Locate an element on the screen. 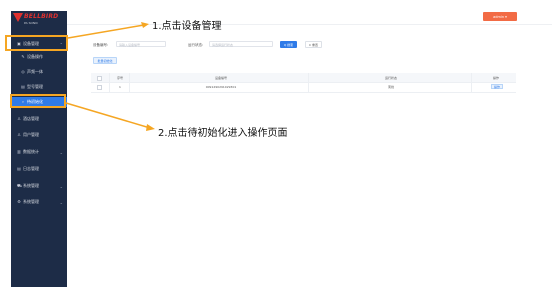  arrow-step1-head is located at coordinates (145, 25).